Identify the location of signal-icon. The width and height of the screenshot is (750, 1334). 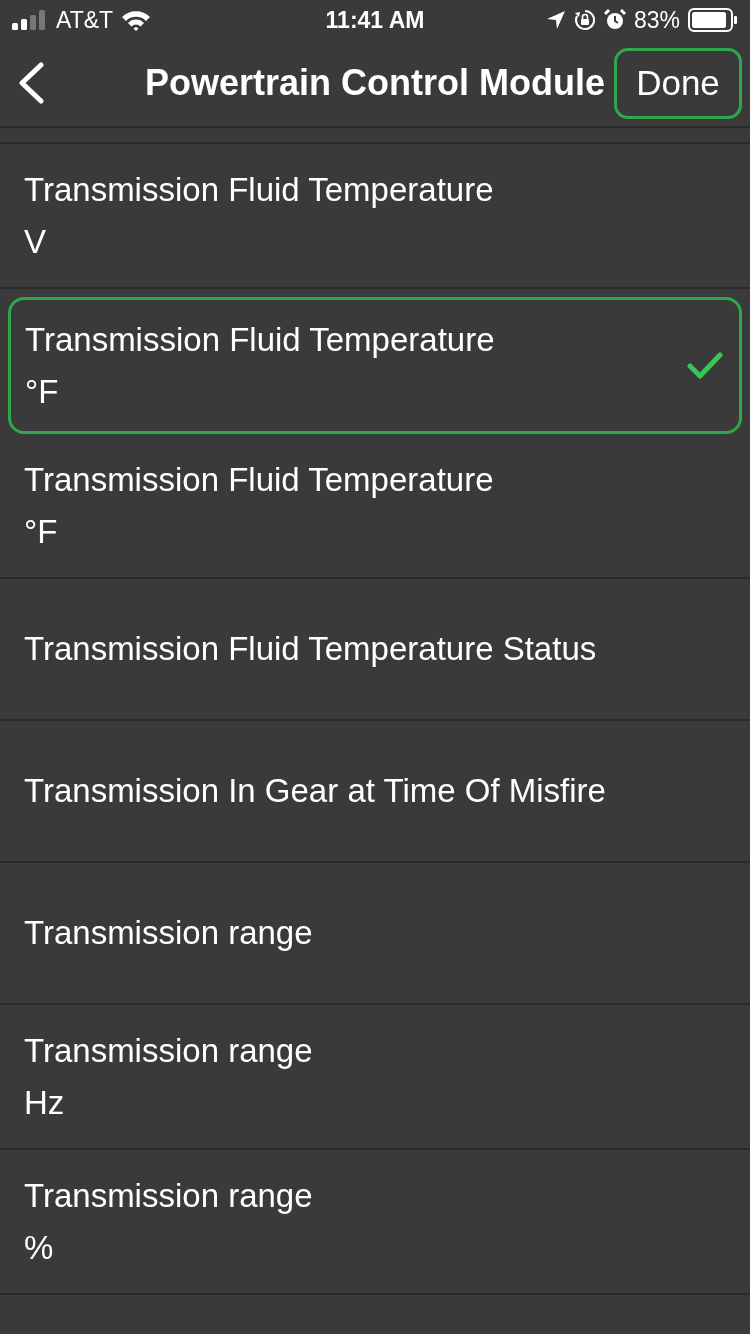
(30, 20).